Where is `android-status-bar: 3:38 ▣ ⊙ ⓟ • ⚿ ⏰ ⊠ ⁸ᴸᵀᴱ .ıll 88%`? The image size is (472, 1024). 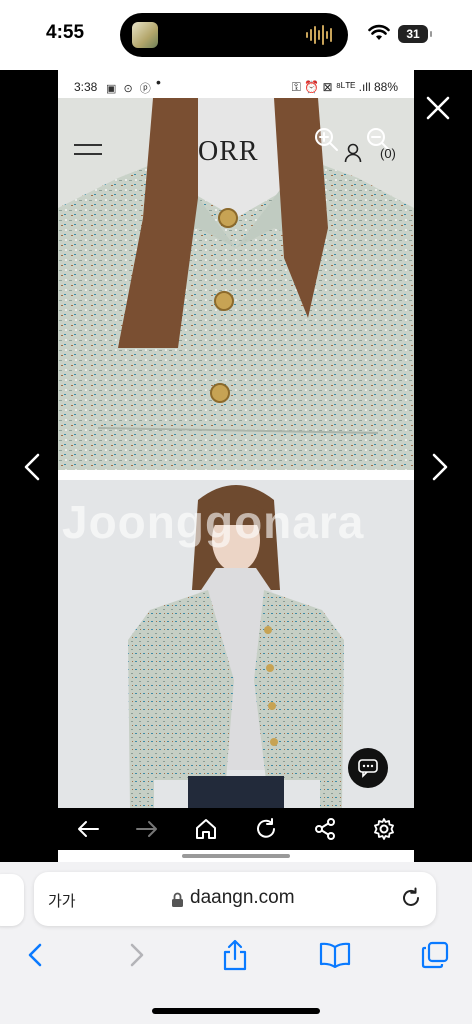
android-status-bar: 3:38 ▣ ⊙ ⓟ • ⚿ ⏰ ⊠ ⁸ᴸᵀᴱ .ıll 88% is located at coordinates (236, 84).